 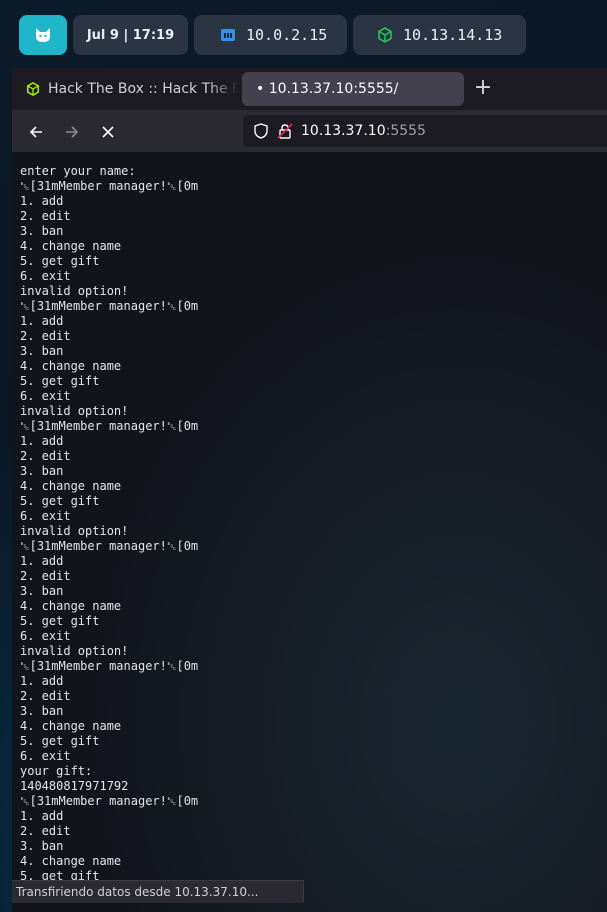 I want to click on arrow-left-icon, so click(x=35, y=132).